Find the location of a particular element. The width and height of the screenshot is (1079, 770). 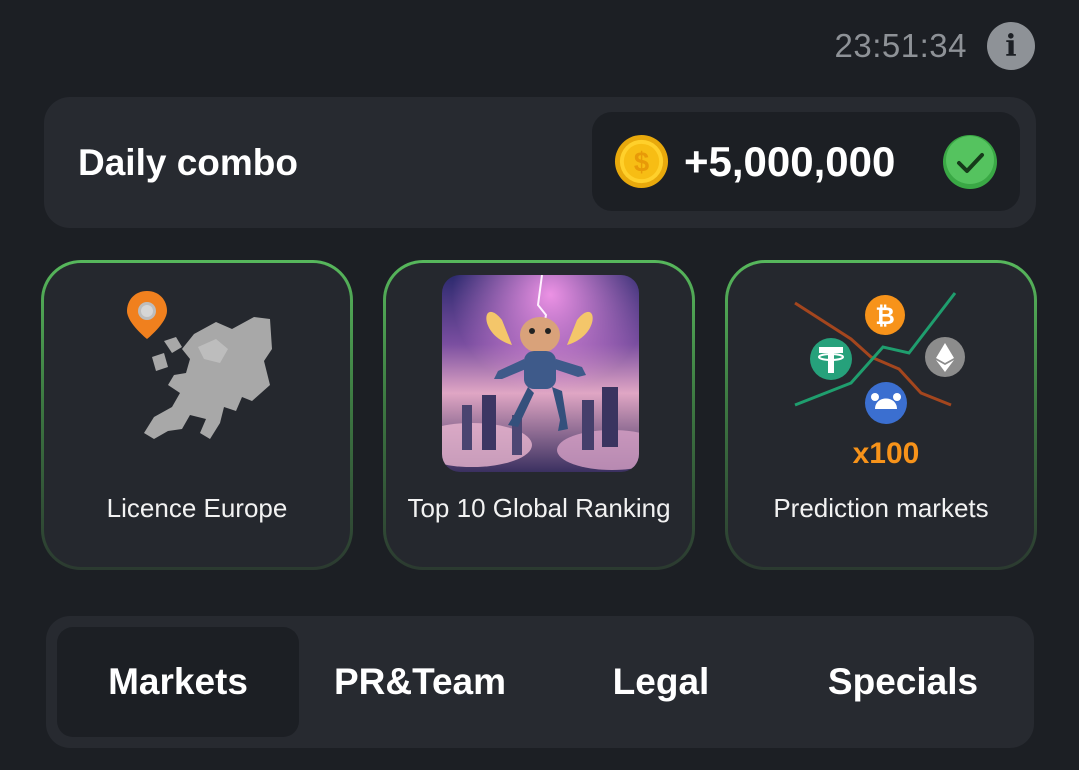

tab-markets: Markets is located at coordinates (178, 682).